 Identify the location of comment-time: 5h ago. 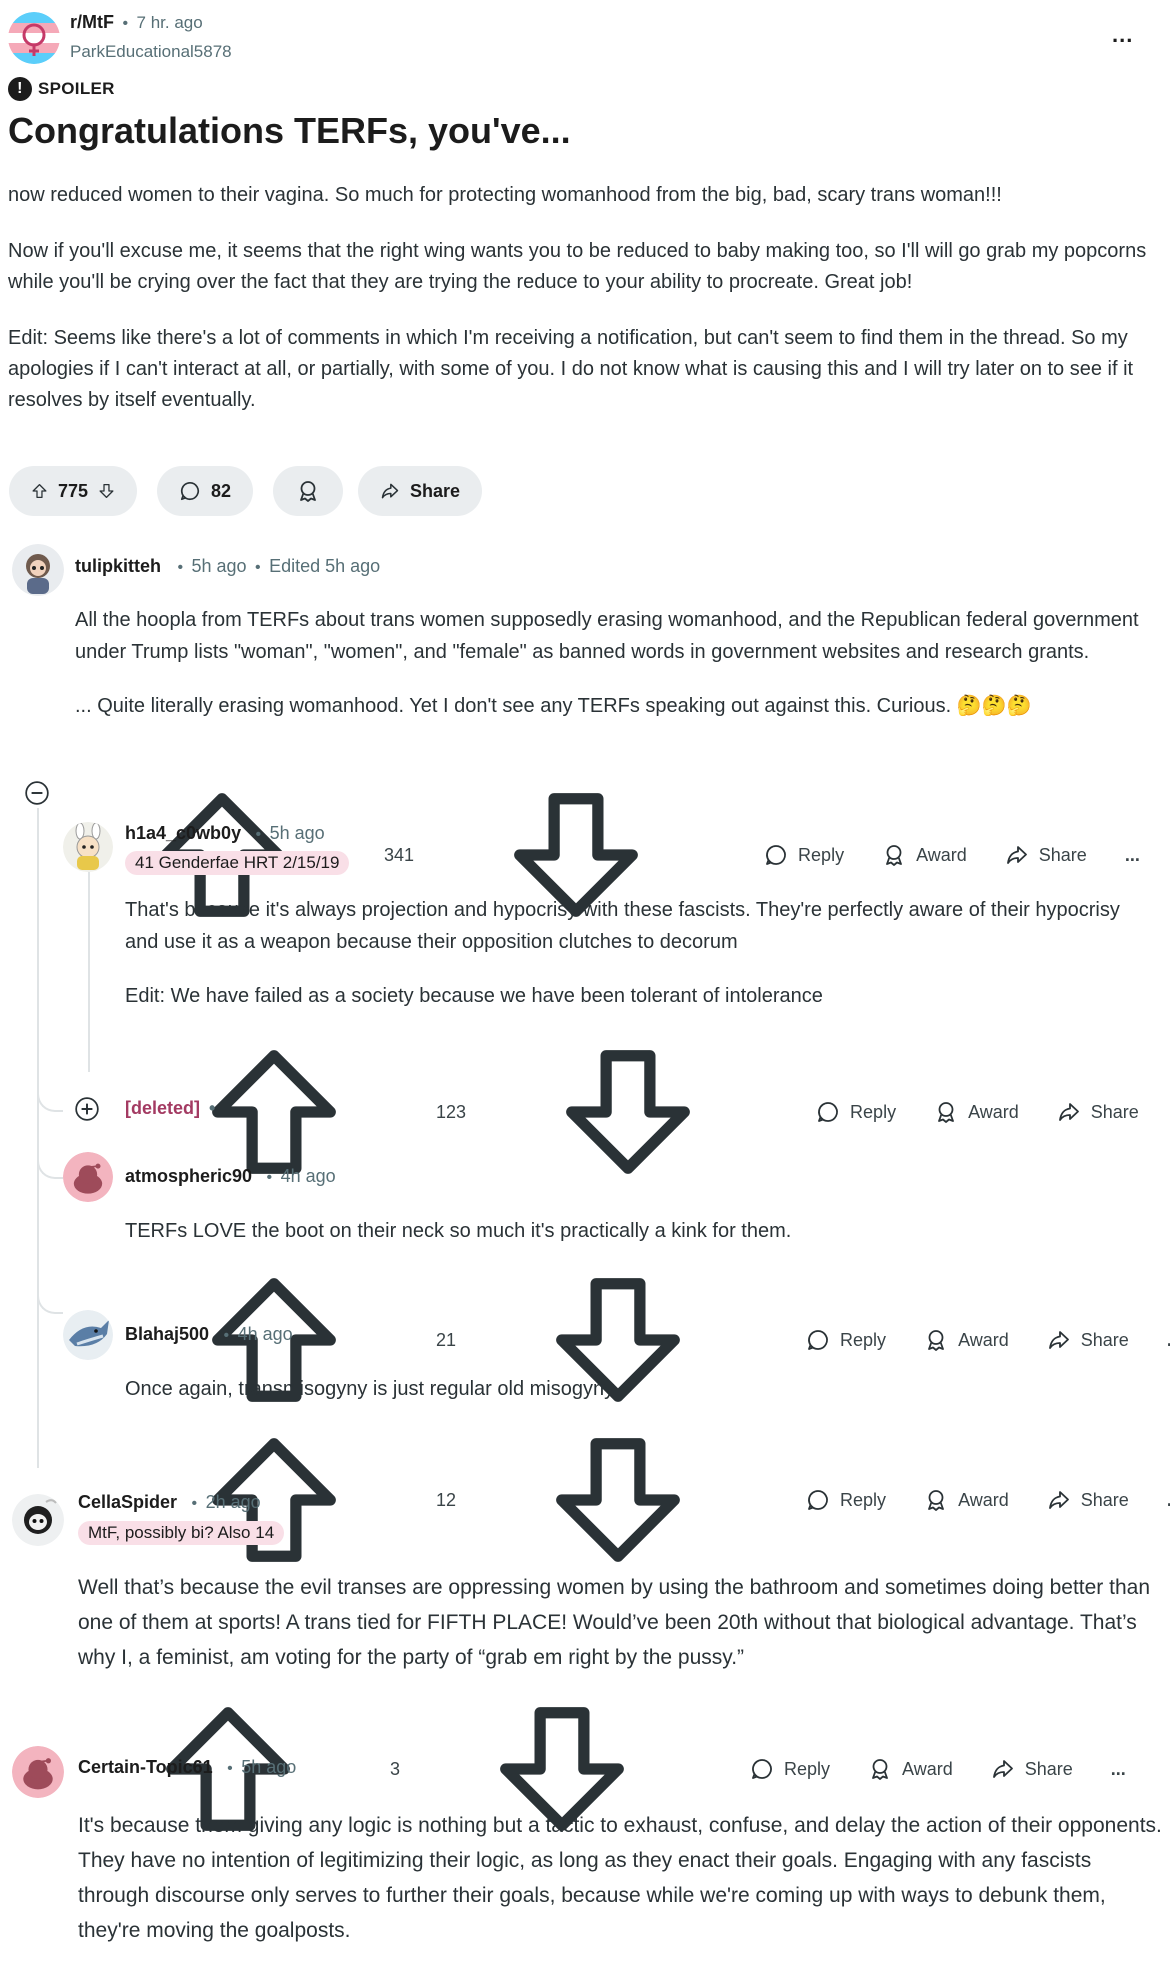
(269, 1767).